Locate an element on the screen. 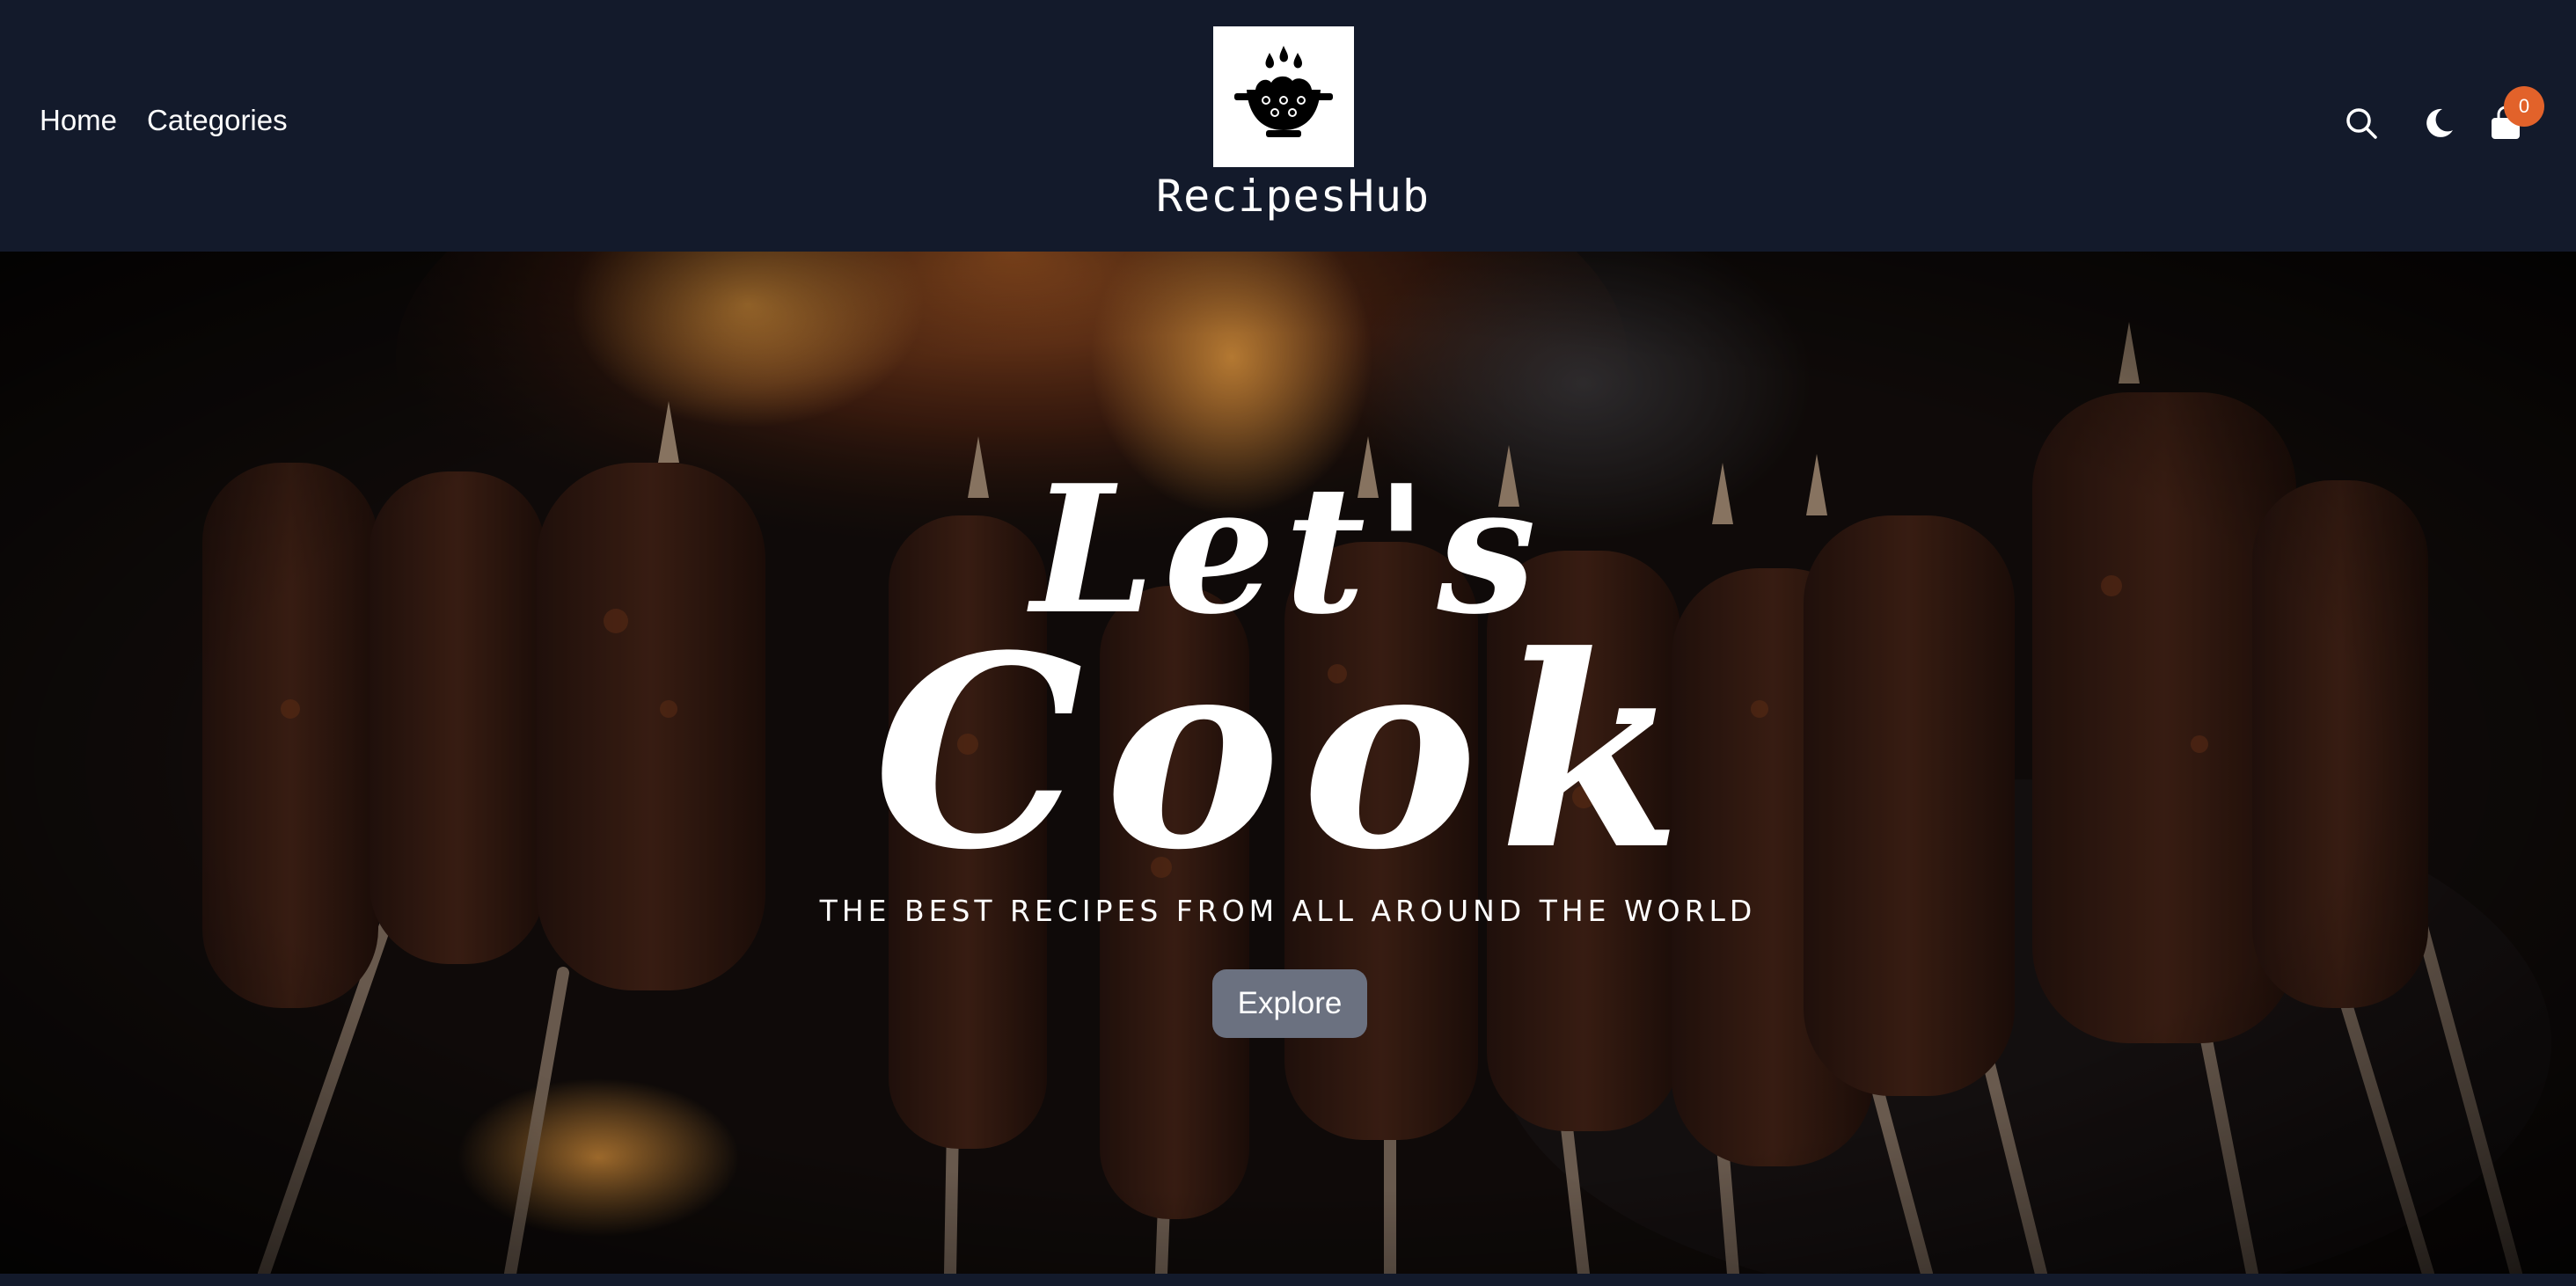 Image resolution: width=2576 pixels, height=1286 pixels. hero-title-line-2: Cook is located at coordinates (1288, 752).